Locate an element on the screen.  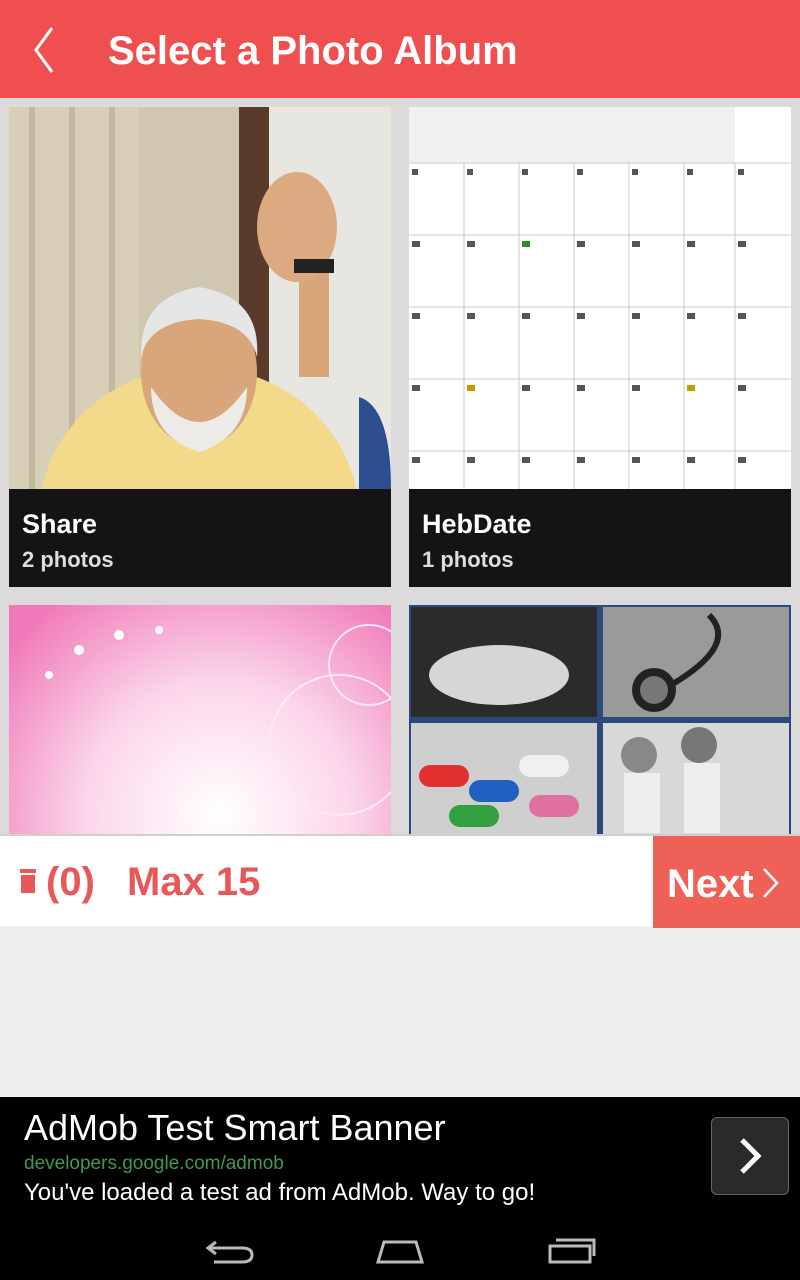
album-name: Share is located at coordinates (60, 524).